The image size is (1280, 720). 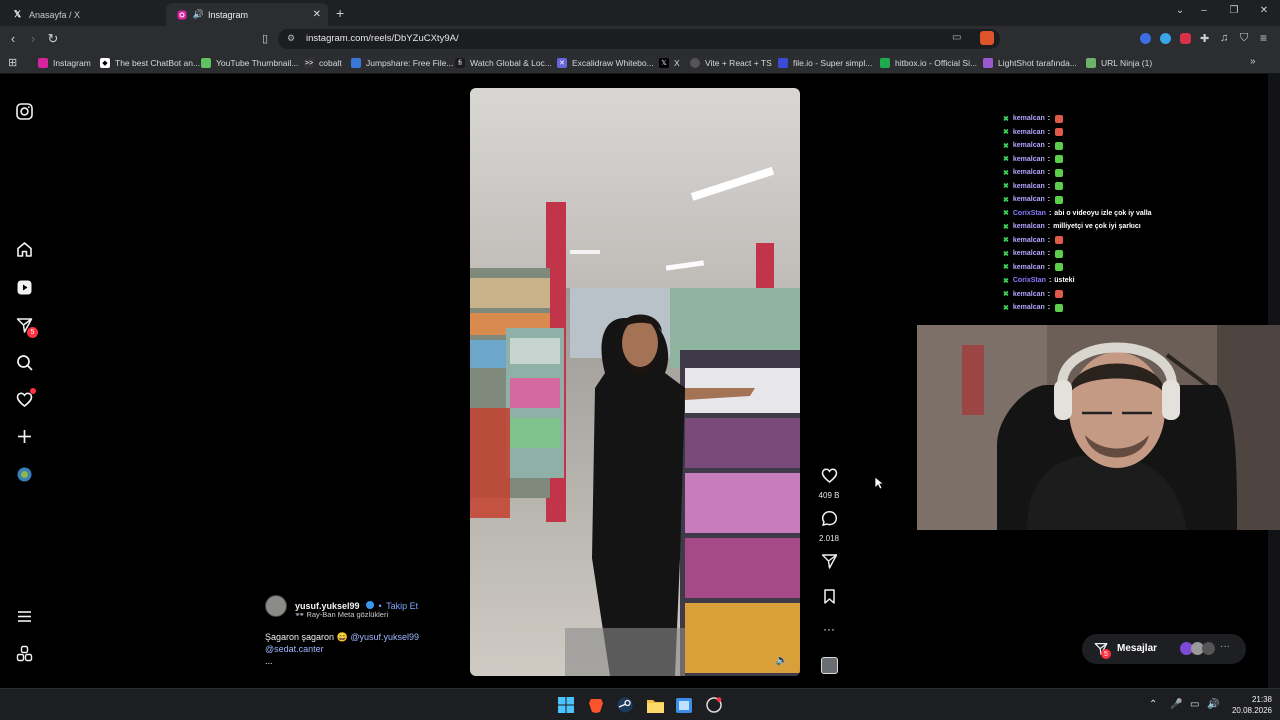 What do you see at coordinates (684, 705) in the screenshot?
I see `snipping-tool-icon` at bounding box center [684, 705].